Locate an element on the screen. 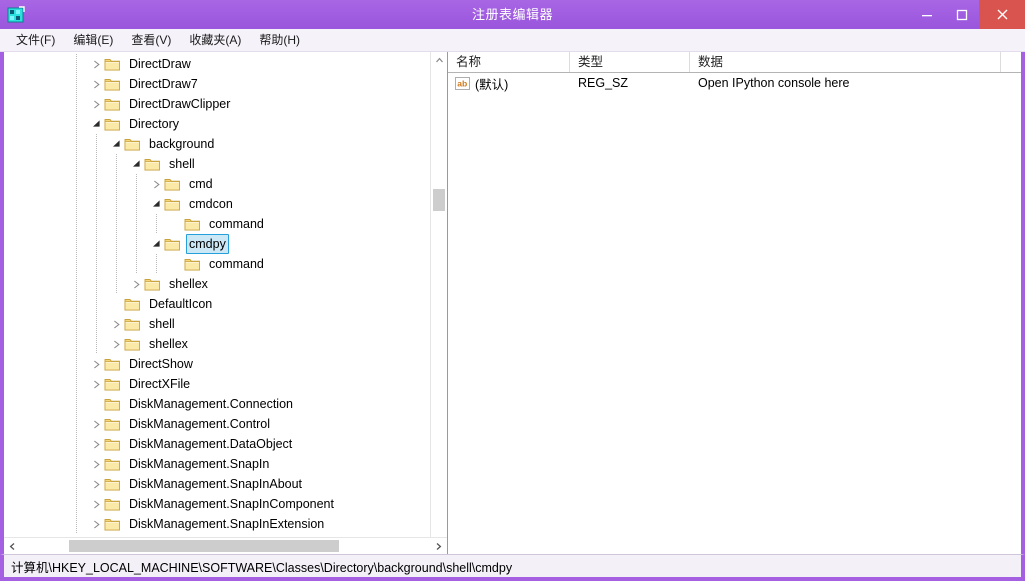 This screenshot has height=581, width=1025. tree-item-directdrawclipper: DirectDrawClipper is located at coordinates (217, 104).